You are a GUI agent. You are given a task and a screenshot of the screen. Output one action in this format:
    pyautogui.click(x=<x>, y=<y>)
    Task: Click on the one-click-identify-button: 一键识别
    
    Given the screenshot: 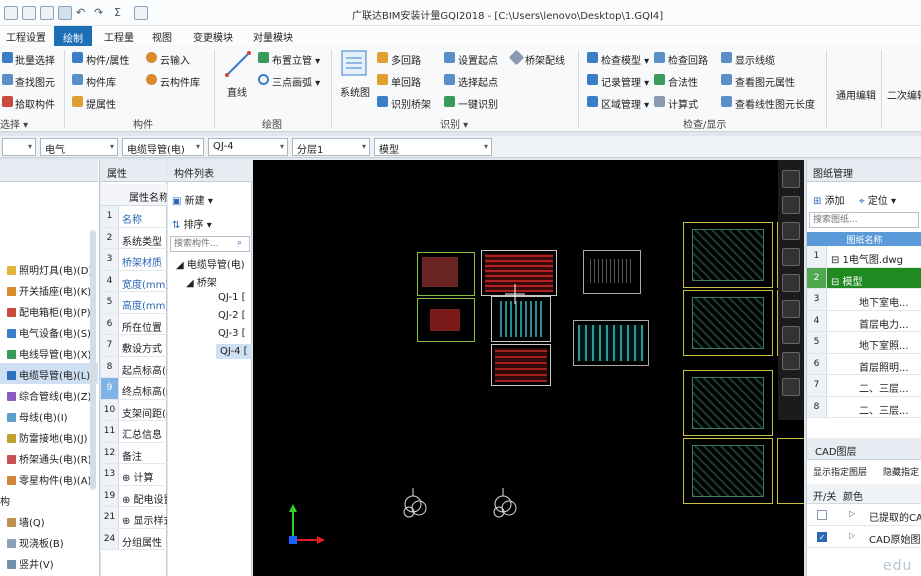 What is the action you would take?
    pyautogui.click(x=478, y=103)
    